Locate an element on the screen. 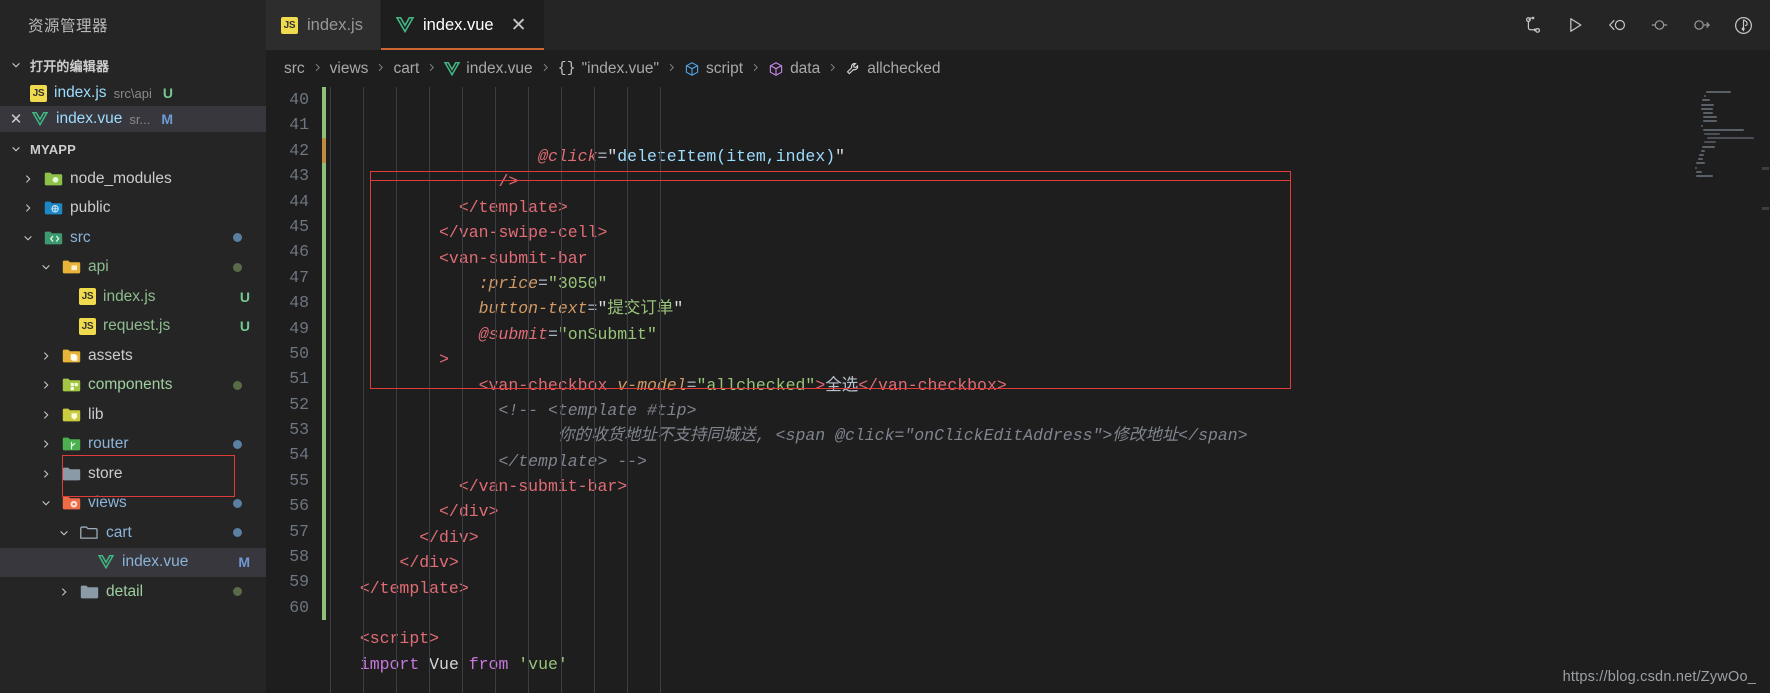 The height and width of the screenshot is (693, 1770). tree-item-cart: cart is located at coordinates (133, 533).